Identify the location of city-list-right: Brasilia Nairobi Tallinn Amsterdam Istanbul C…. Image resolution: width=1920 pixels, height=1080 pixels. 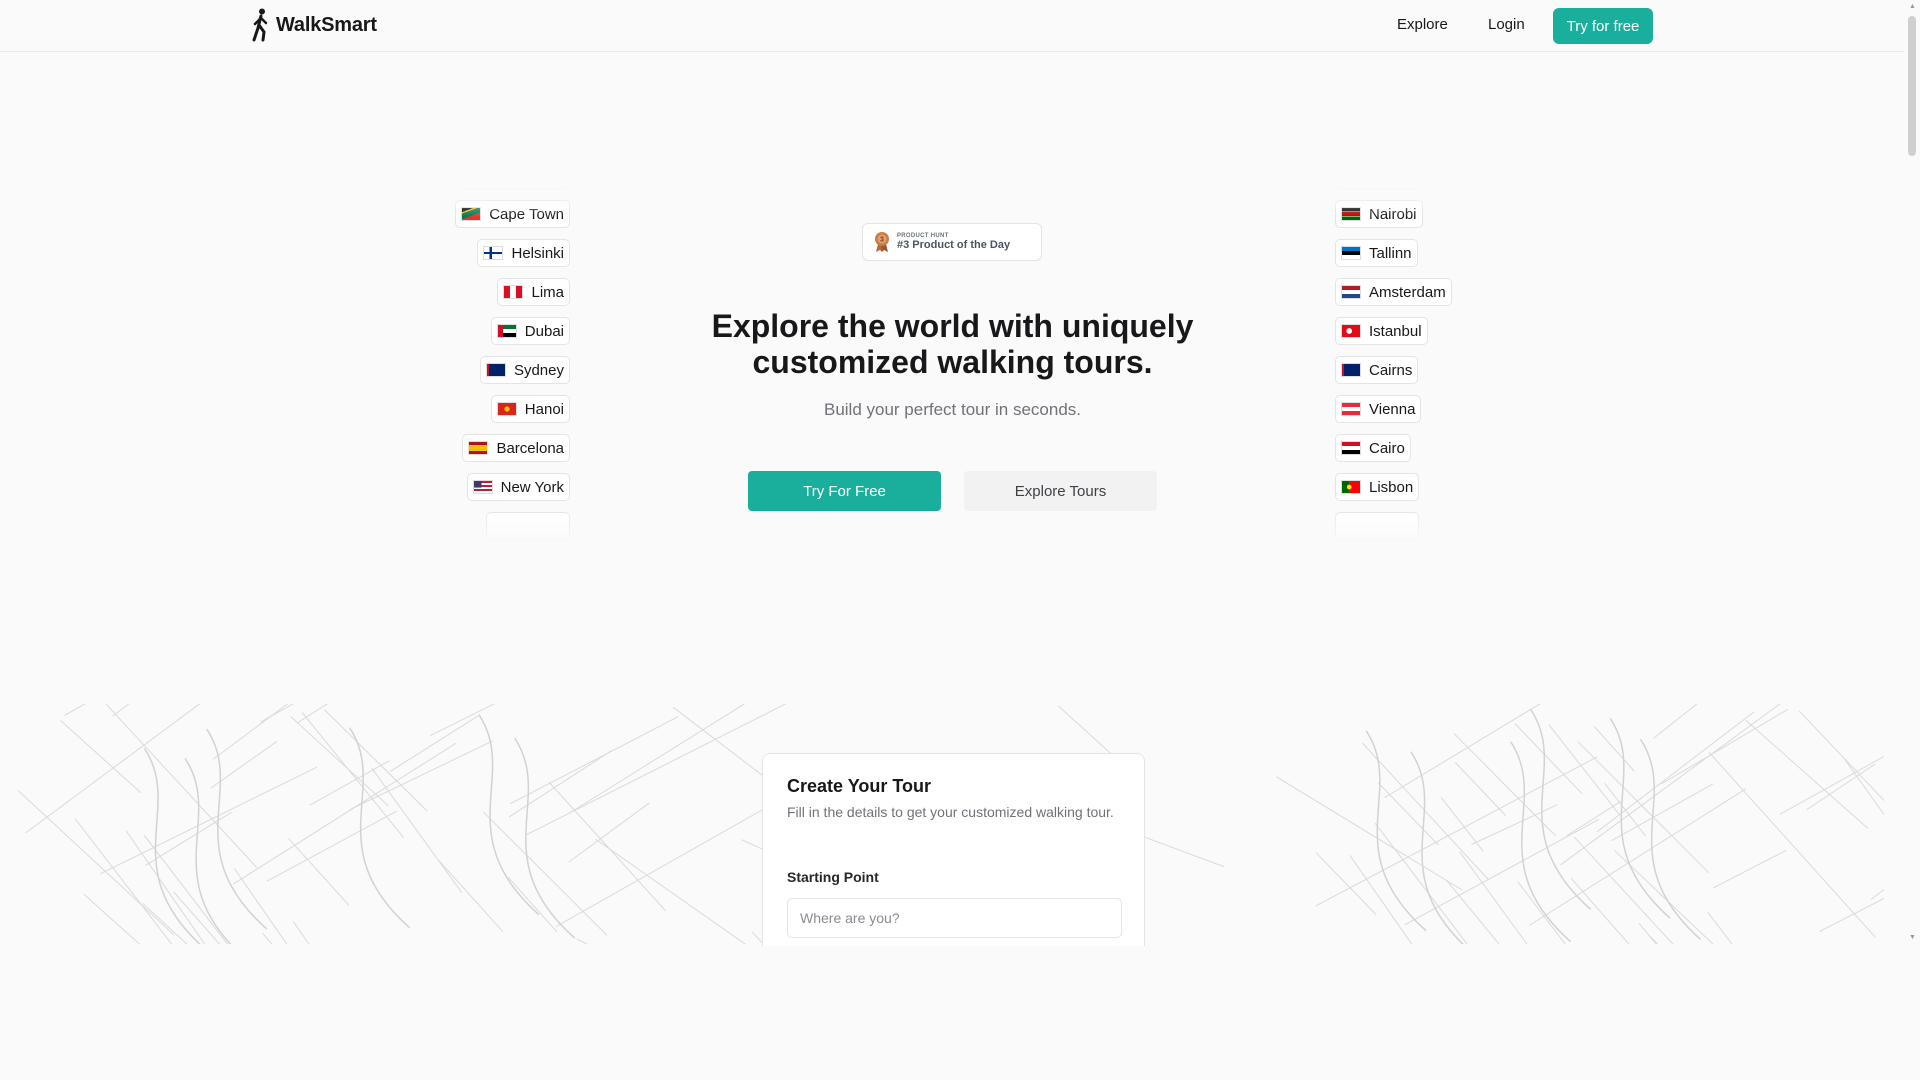
(1450, 363).